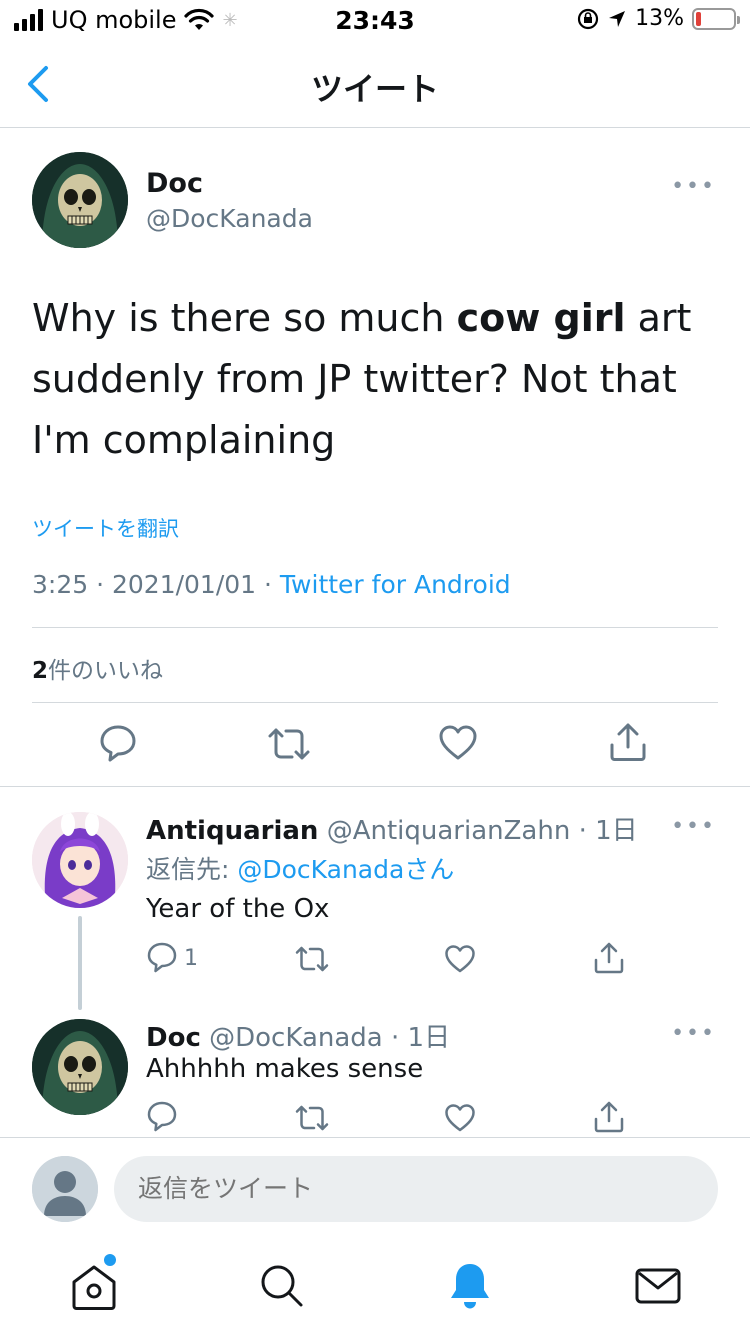 This screenshot has height=1334, width=750. I want to click on search-icon, so click(282, 1286).